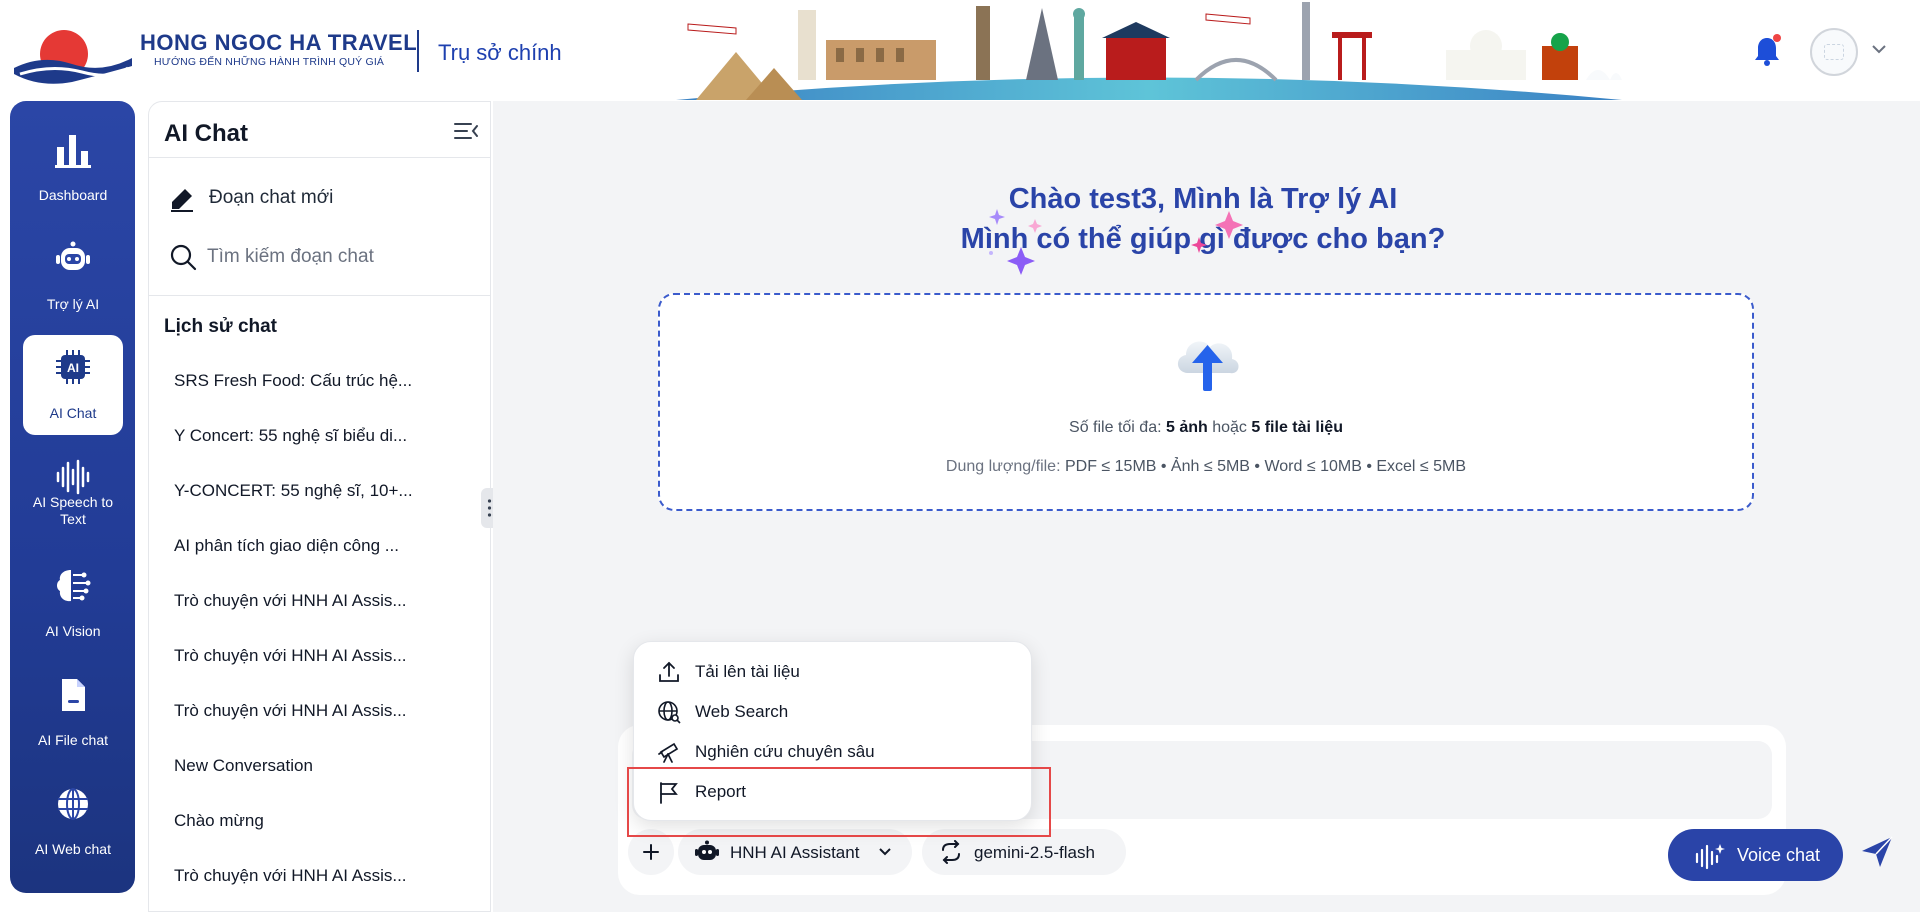  What do you see at coordinates (73, 821) in the screenshot?
I see `nav-item-ai-web-chat: AI Web chat` at bounding box center [73, 821].